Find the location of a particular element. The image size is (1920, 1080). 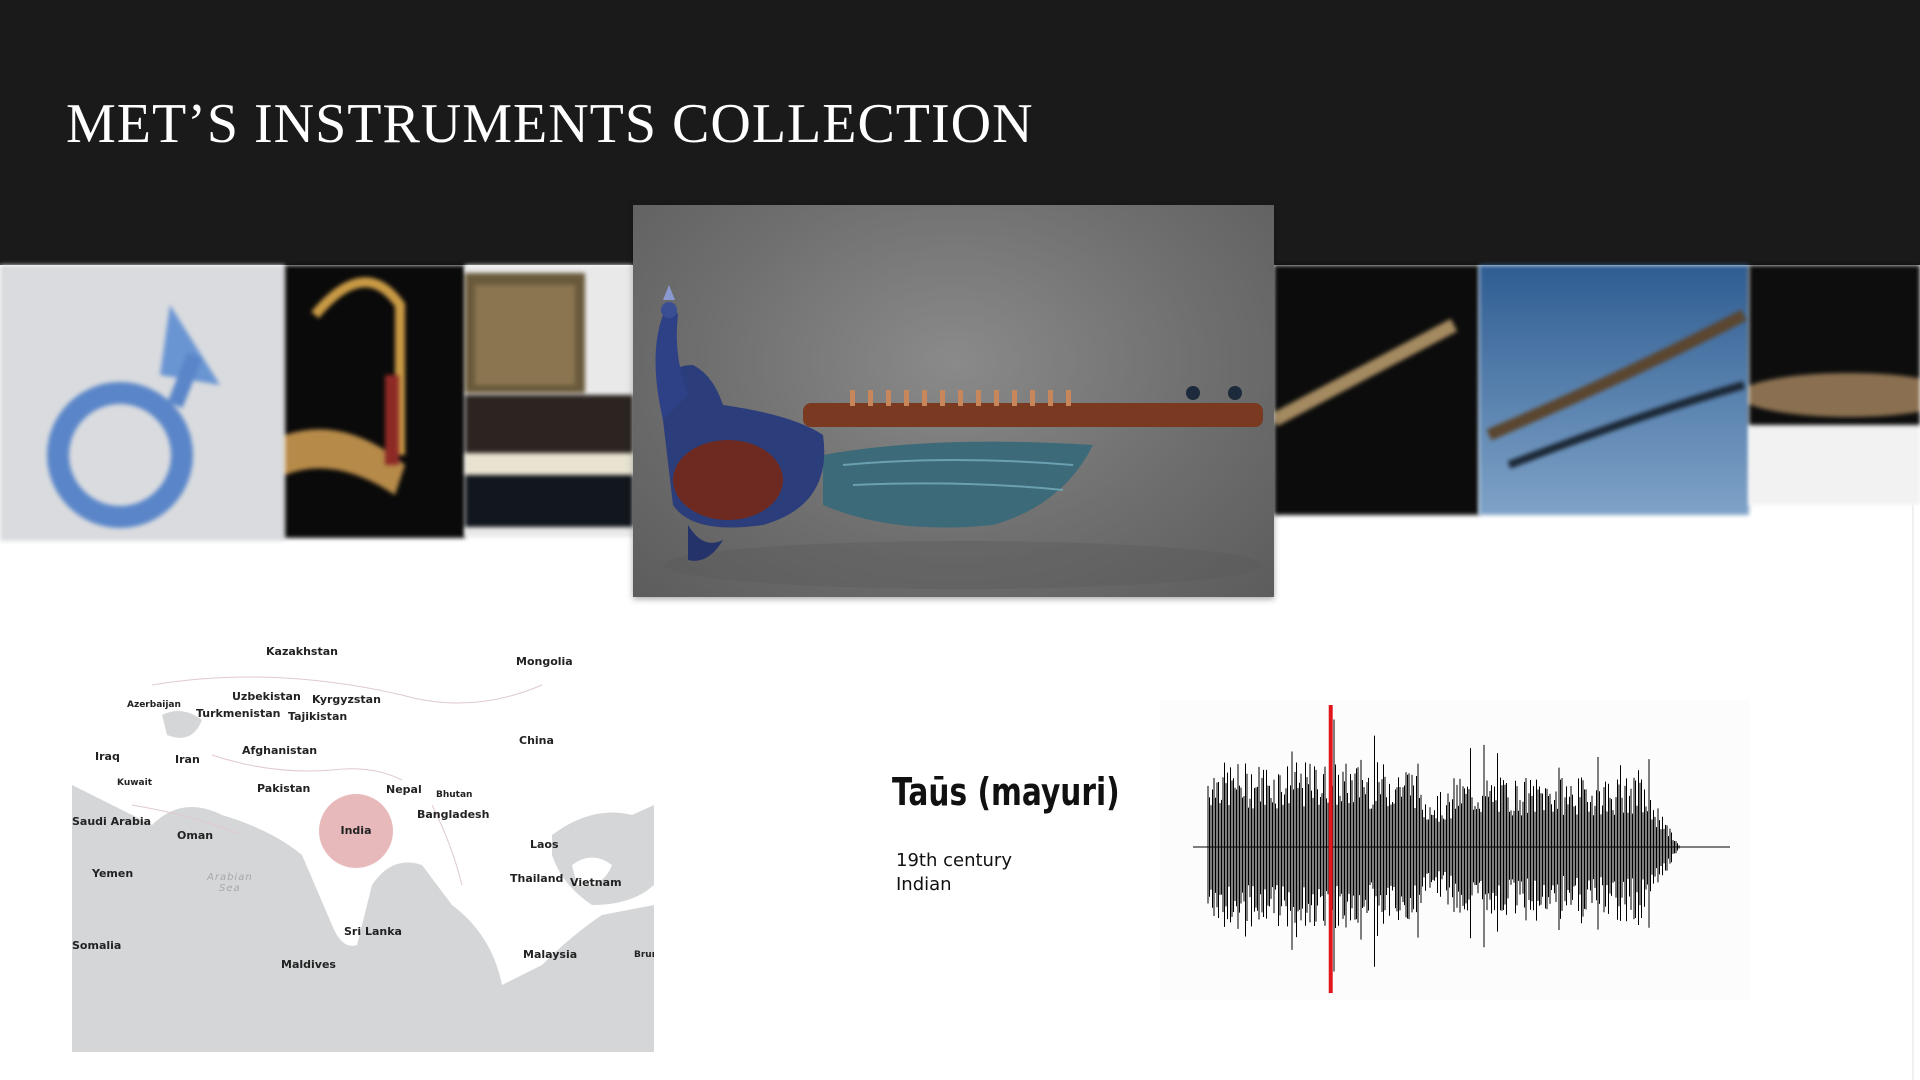

instrument-period: 19th century is located at coordinates (954, 860).